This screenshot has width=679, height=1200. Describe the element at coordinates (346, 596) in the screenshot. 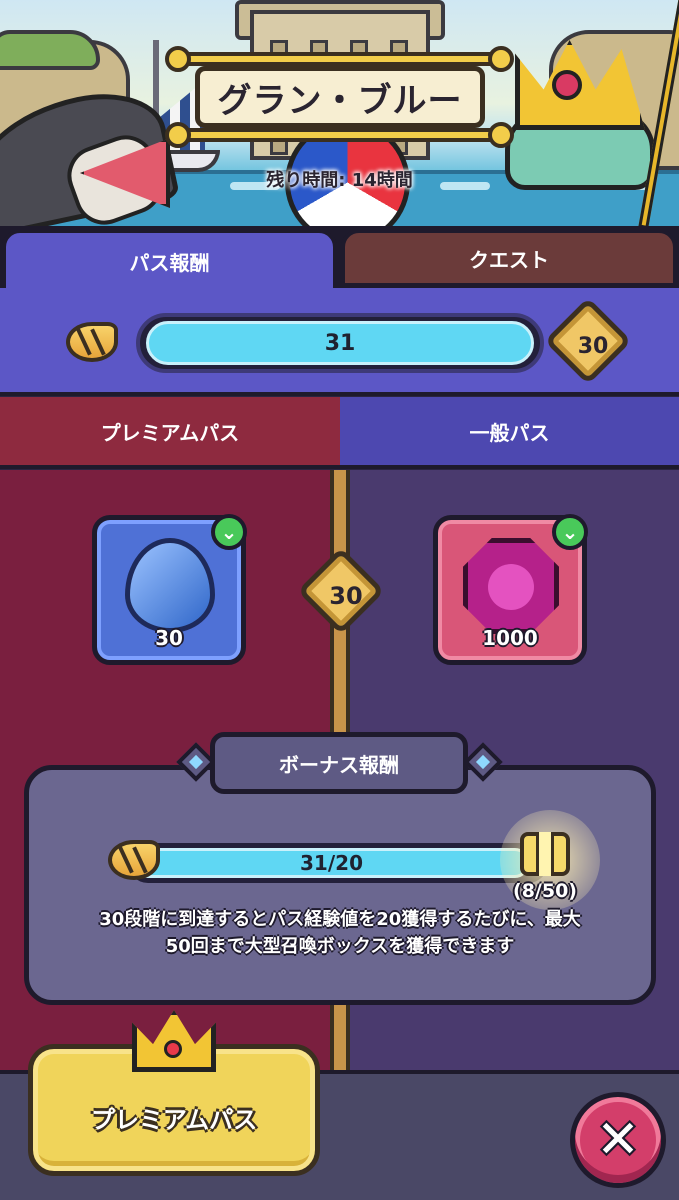

I see `reward-level-value: 30` at that location.